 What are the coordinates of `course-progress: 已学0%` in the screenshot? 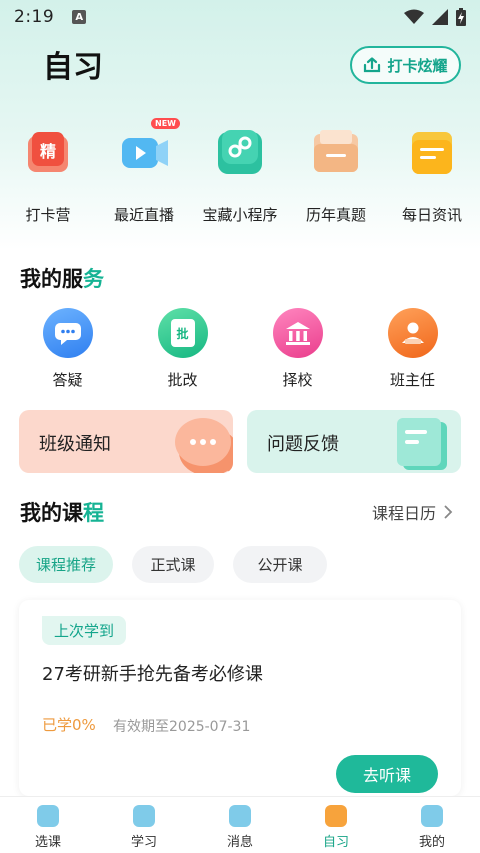 It's located at (69, 725).